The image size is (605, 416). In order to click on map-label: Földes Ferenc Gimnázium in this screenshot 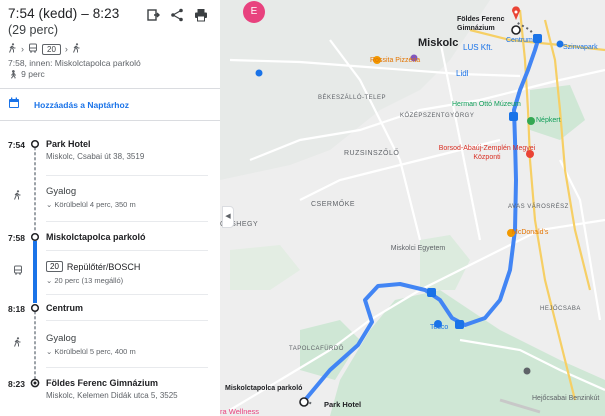, I will do `click(481, 24)`.